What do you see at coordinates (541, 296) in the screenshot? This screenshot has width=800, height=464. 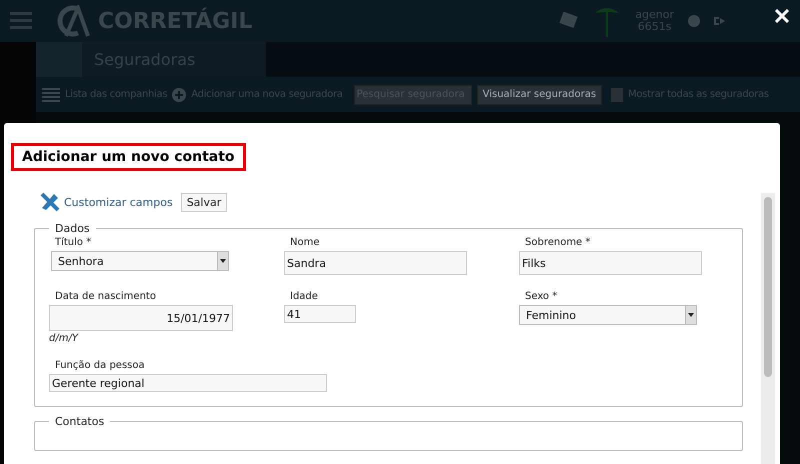 I see `field-label: Sexo *` at bounding box center [541, 296].